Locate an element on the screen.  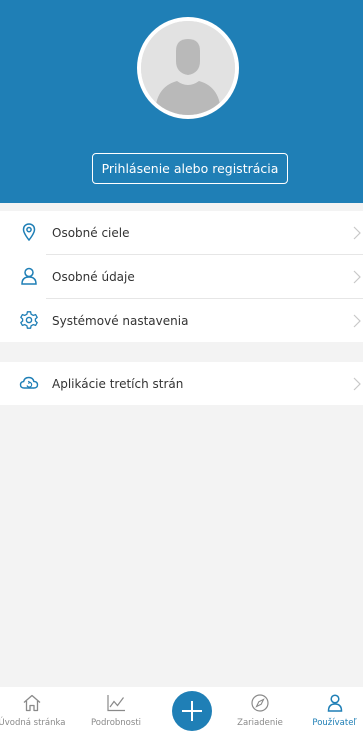
menu-item-system-settings: Systémové nastavenia is located at coordinates (181, 320).